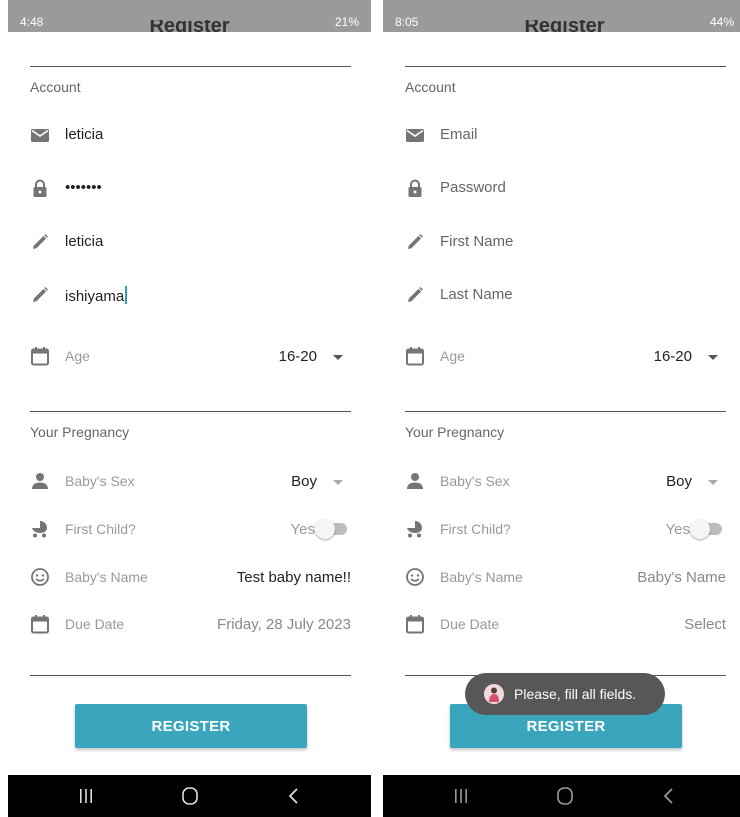 Image resolution: width=740 pixels, height=817 pixels. I want to click on email-field: Email, so click(565, 135).